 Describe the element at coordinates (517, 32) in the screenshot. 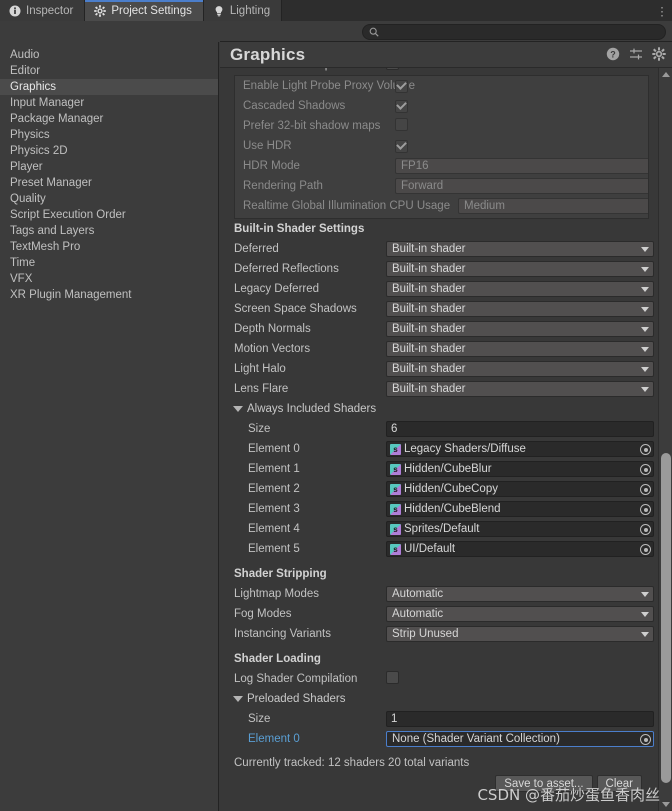

I see `search-input` at that location.